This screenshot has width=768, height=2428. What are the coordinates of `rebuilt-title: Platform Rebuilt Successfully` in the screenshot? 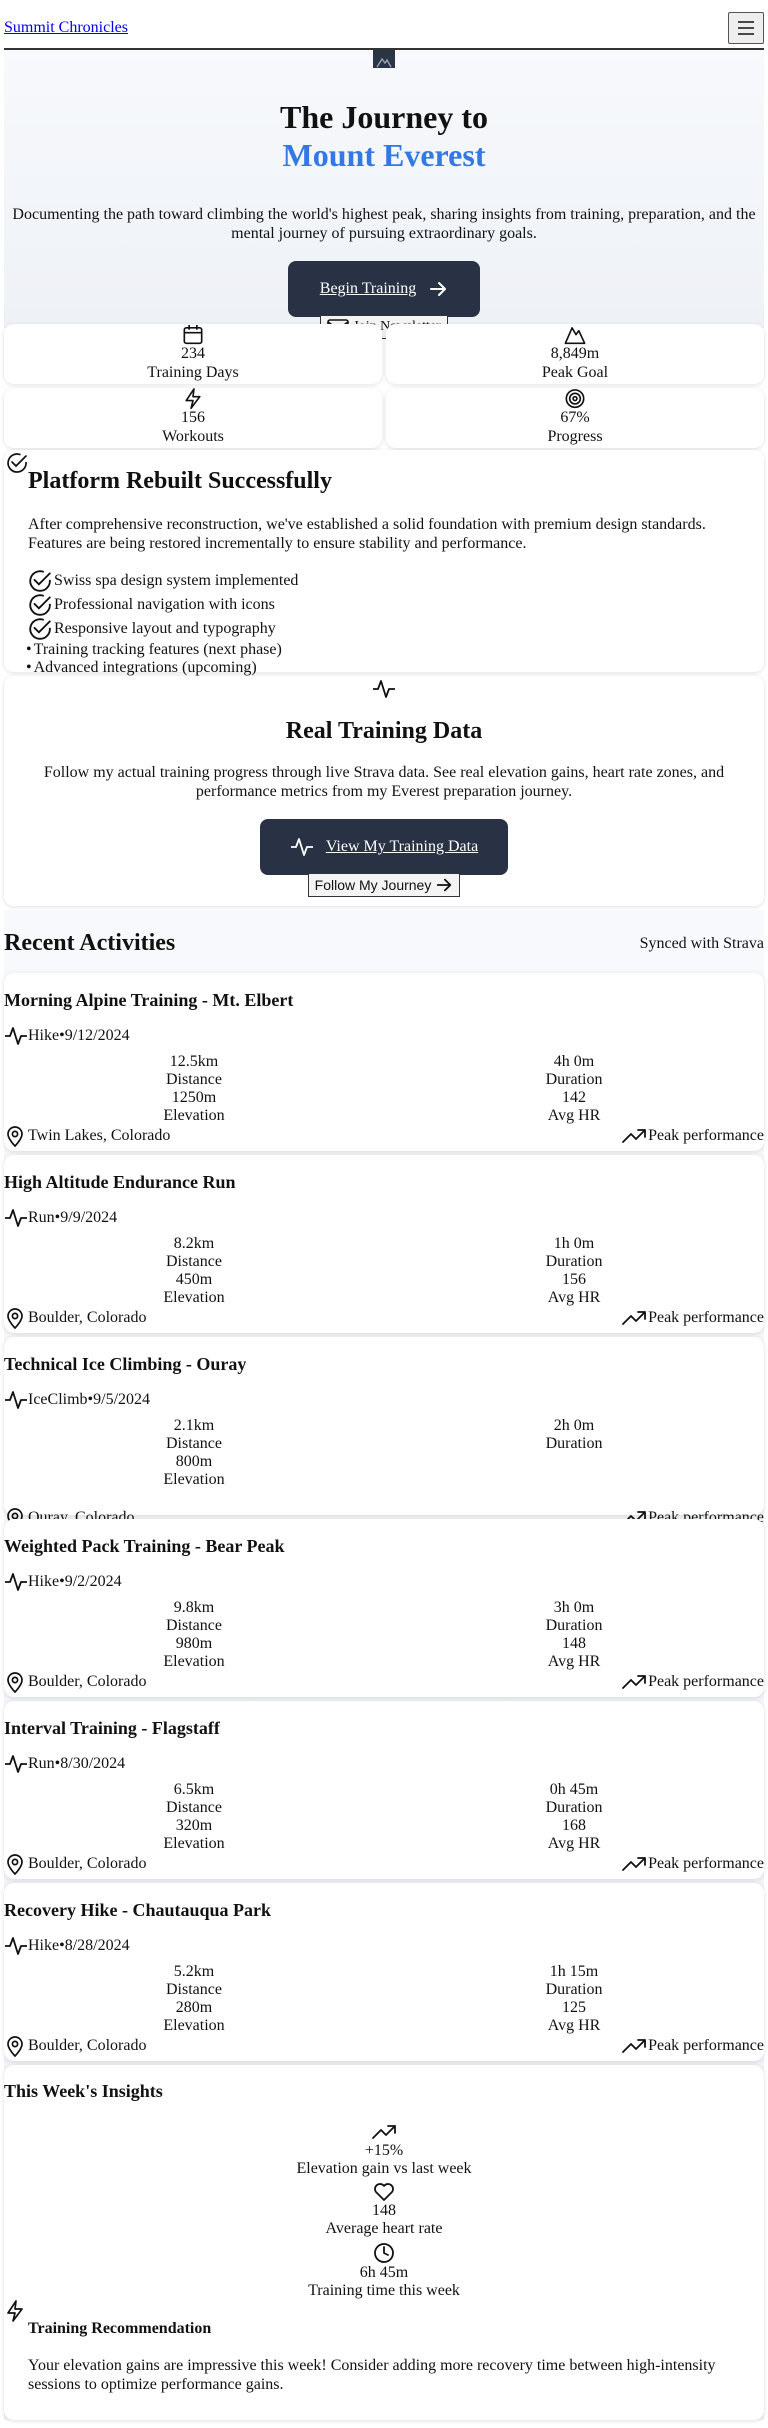 It's located at (180, 481).